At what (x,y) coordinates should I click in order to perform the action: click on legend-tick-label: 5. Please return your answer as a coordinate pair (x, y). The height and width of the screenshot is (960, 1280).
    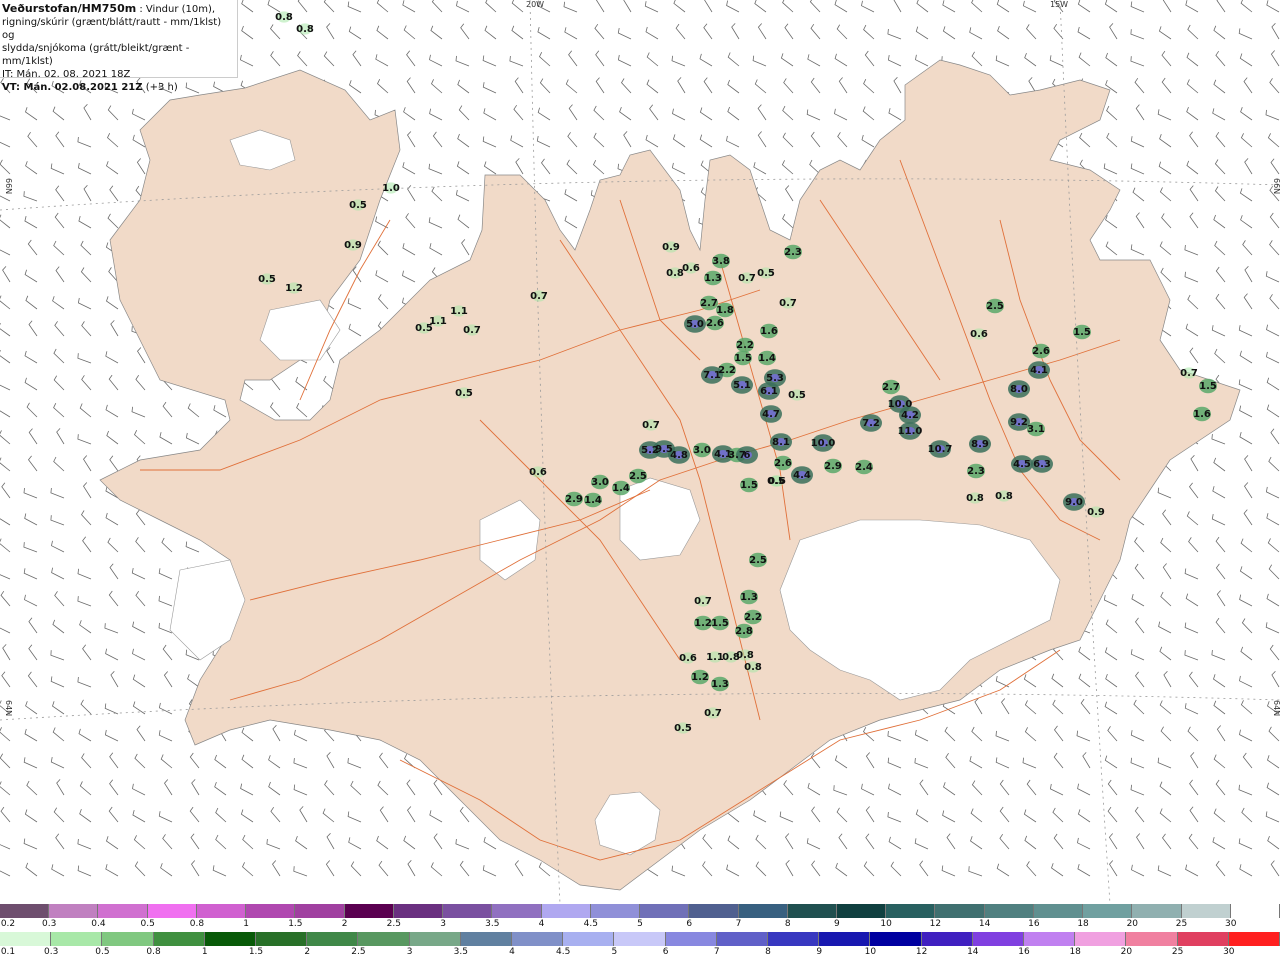
    Looking at the image, I should click on (640, 924).